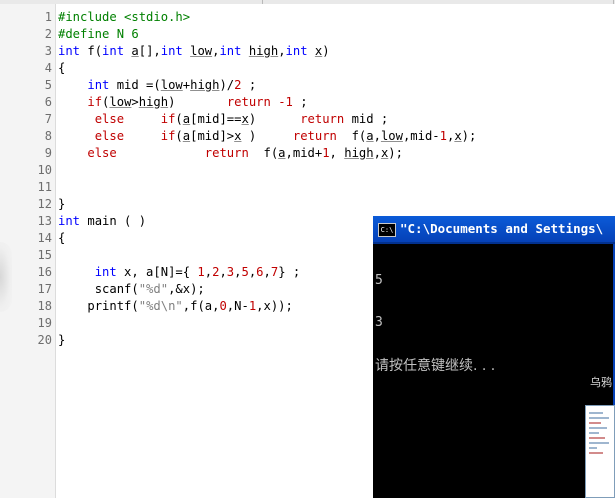 This screenshot has width=615, height=498. I want to click on line-number: 3, so click(48, 51).